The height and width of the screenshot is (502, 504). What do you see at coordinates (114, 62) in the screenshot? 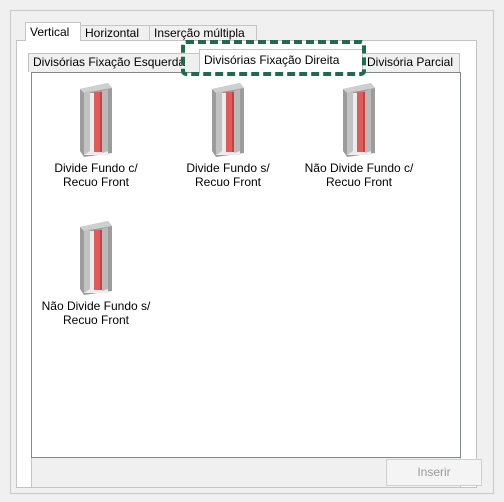
I see `tab-divisorias-fixacao-esquerda: Divisórias Fixação Esquerda` at bounding box center [114, 62].